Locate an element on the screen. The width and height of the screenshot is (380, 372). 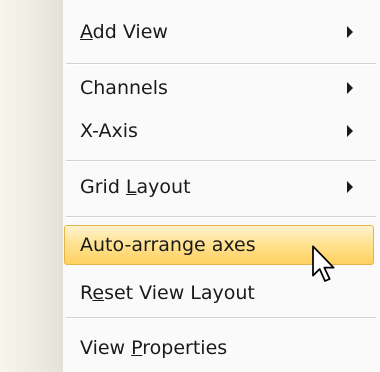
menu-item-grid-layout: Grid Layout is located at coordinates (190, 187).